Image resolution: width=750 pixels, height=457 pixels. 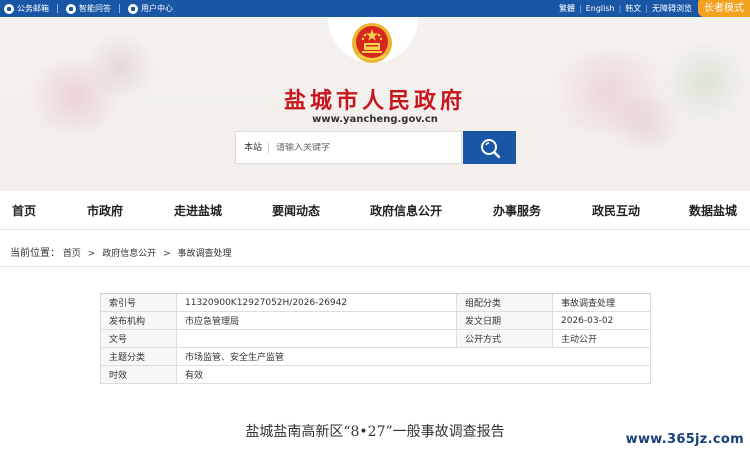 What do you see at coordinates (129, 254) in the screenshot?
I see `breadcrumb-gov-info: 政府信息公开` at bounding box center [129, 254].